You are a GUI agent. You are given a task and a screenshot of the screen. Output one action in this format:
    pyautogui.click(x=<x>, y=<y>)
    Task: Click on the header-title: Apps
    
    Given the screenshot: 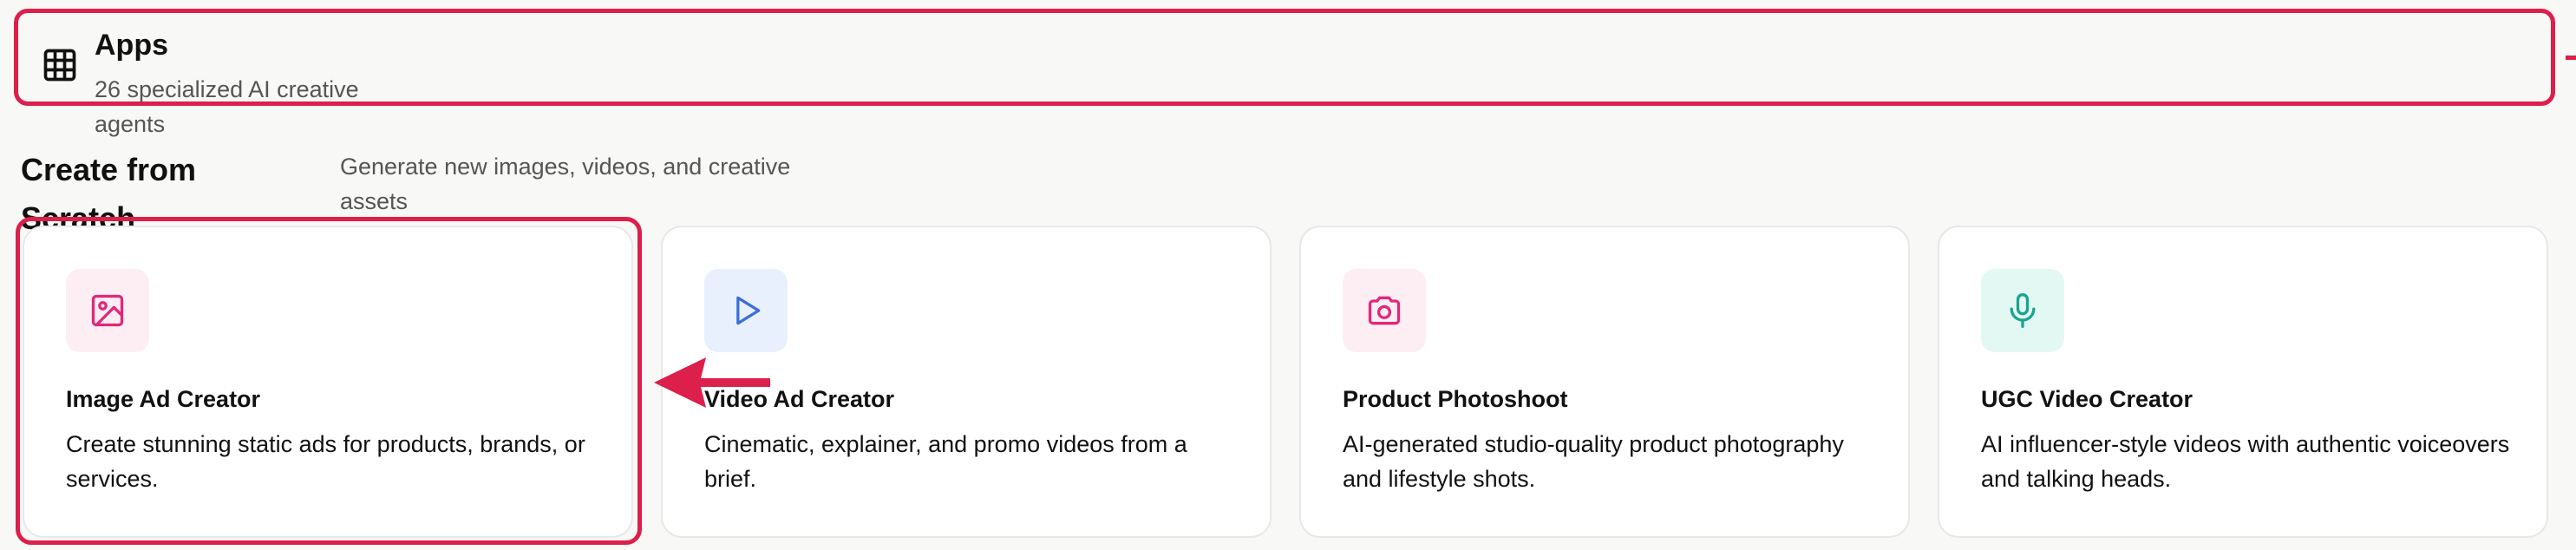 What is the action you would take?
    pyautogui.click(x=131, y=46)
    